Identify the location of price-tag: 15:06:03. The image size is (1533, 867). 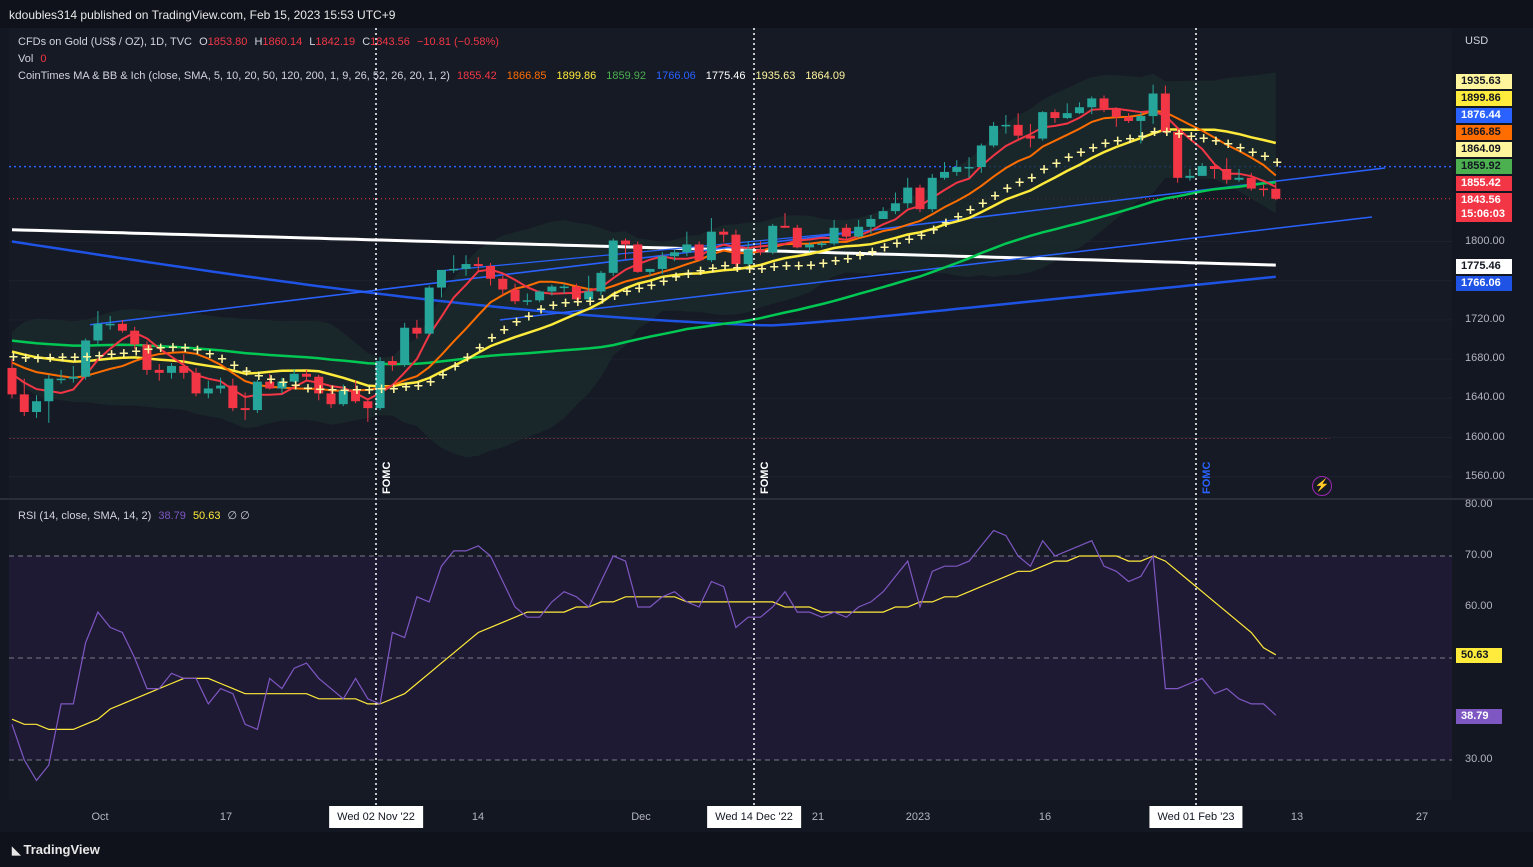
(1484, 214).